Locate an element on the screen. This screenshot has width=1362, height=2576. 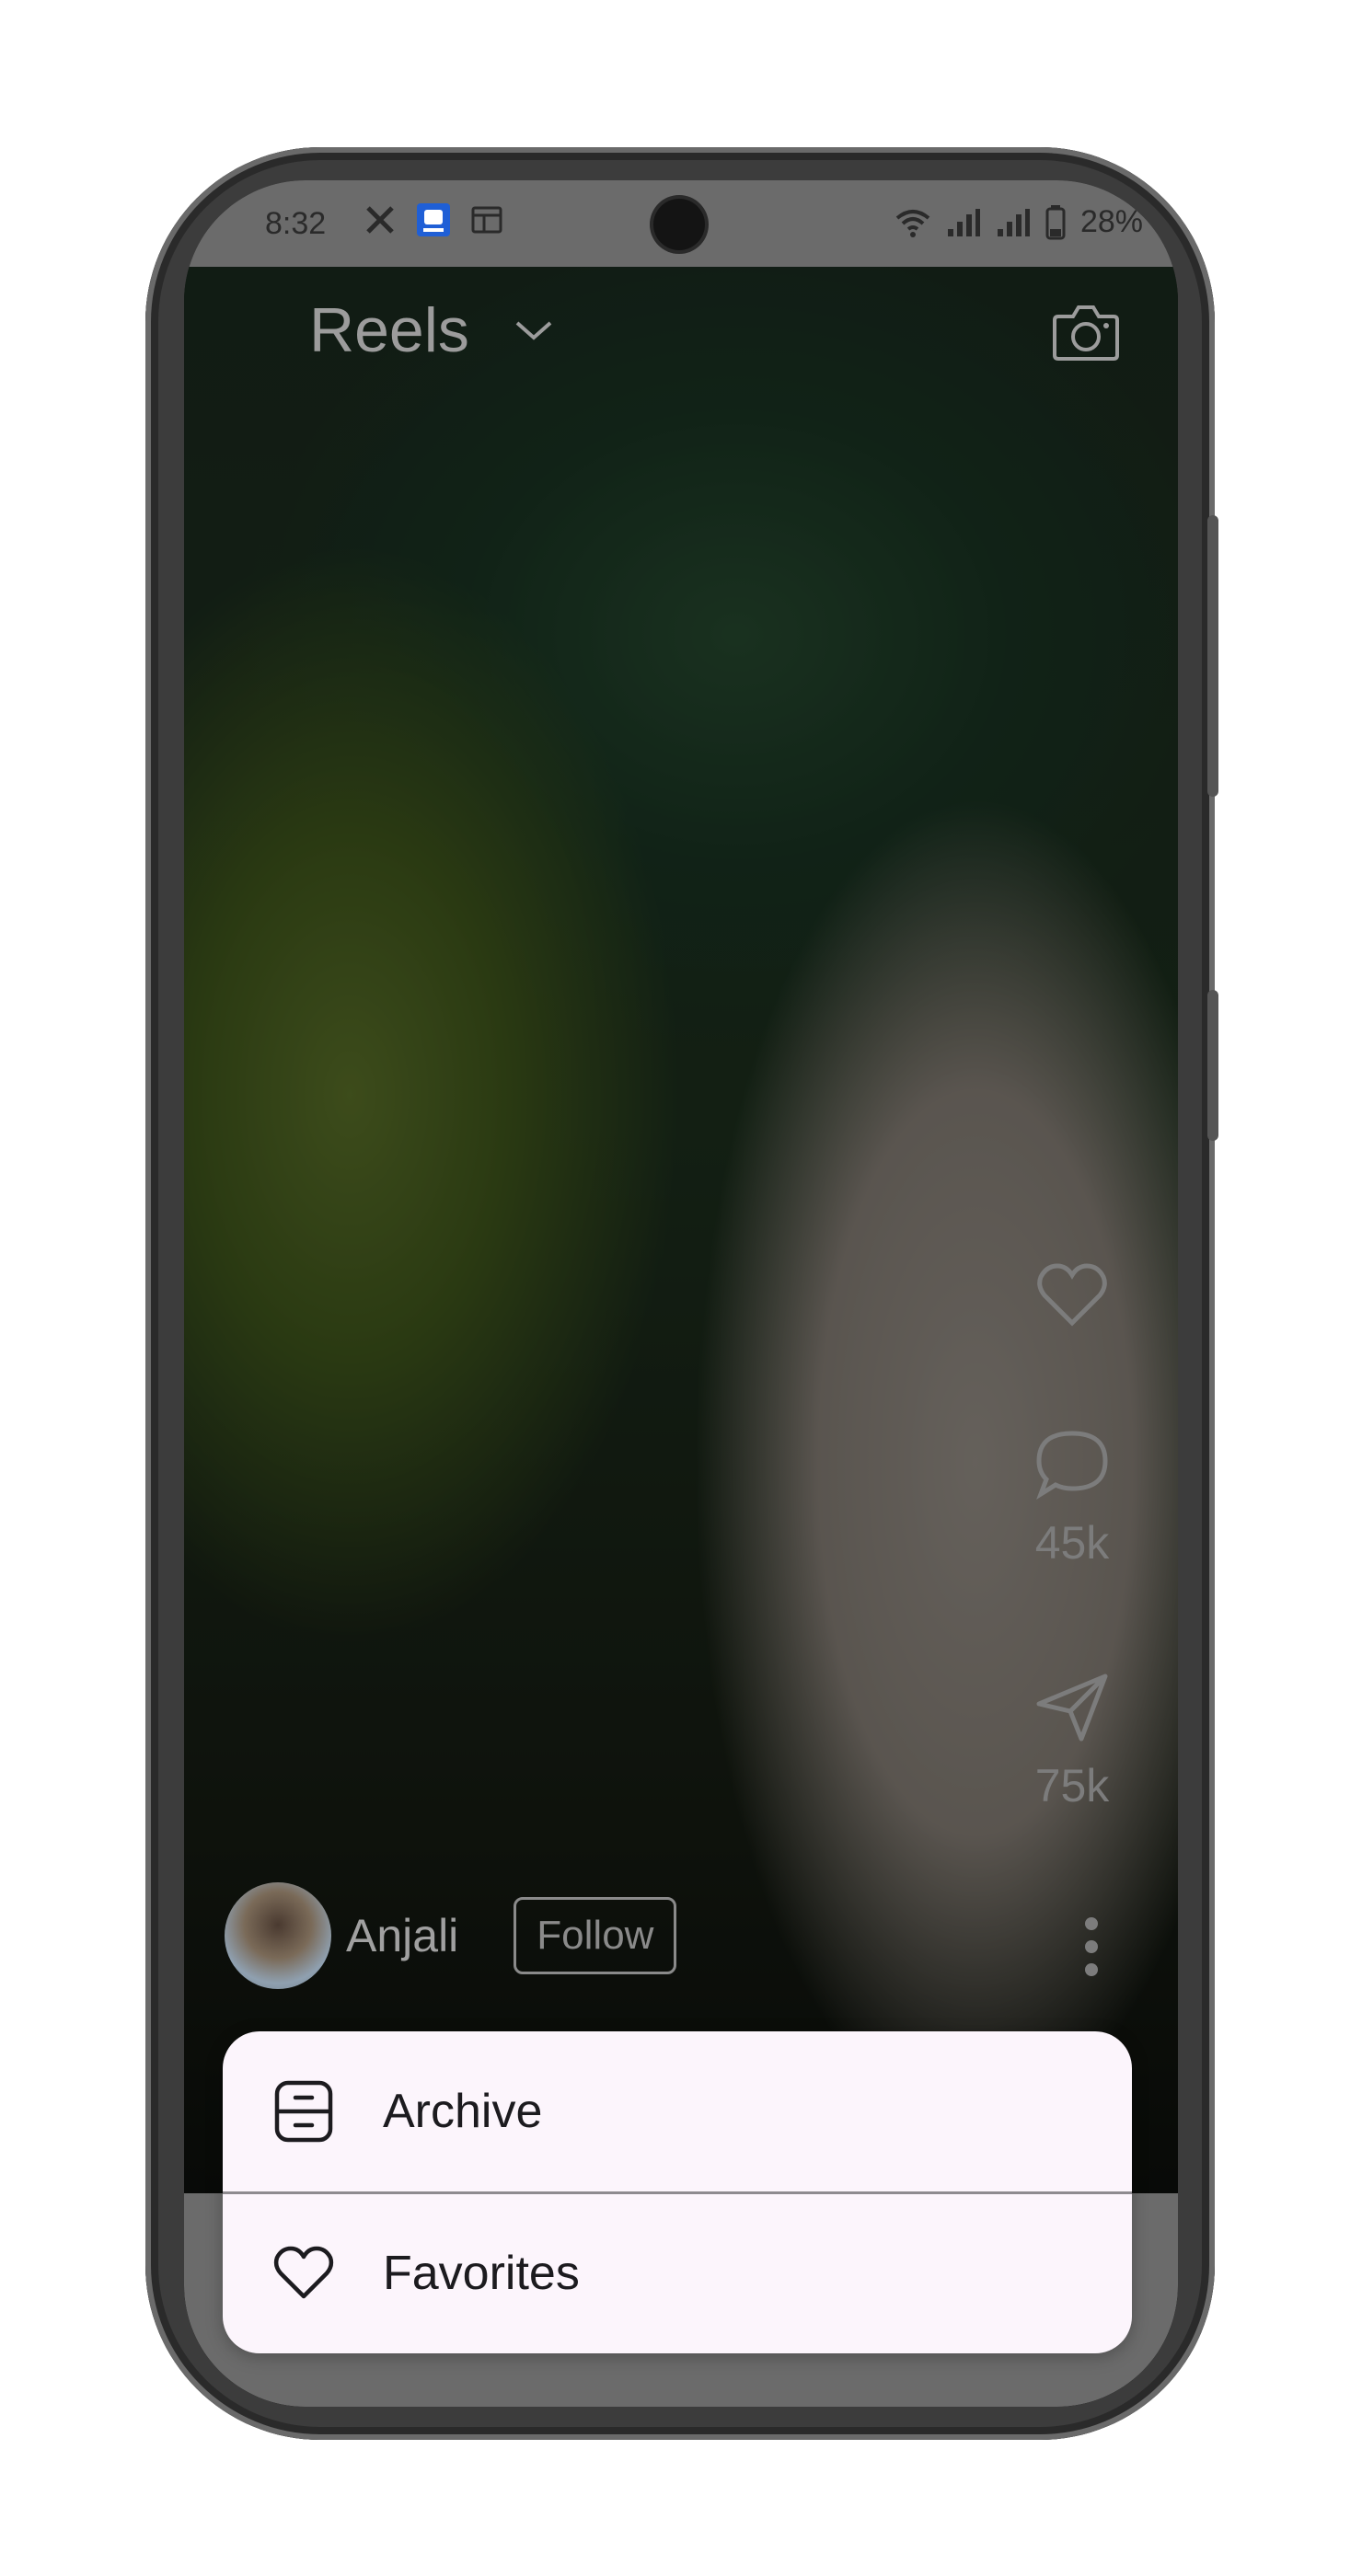
status-time: 8:32 is located at coordinates (296, 223).